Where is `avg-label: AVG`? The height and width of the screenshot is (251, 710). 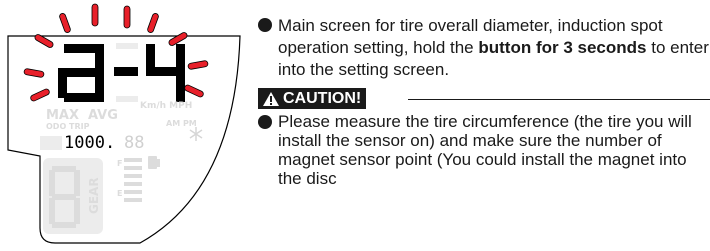
avg-label: AVG is located at coordinates (103, 115).